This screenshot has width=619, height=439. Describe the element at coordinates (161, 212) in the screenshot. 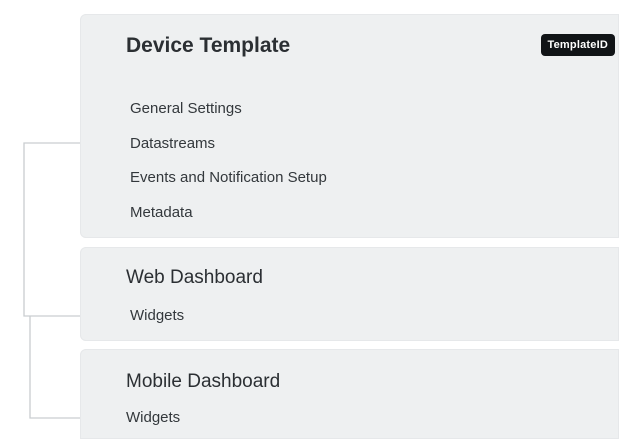

I see `metadata-item: Metadata` at that location.